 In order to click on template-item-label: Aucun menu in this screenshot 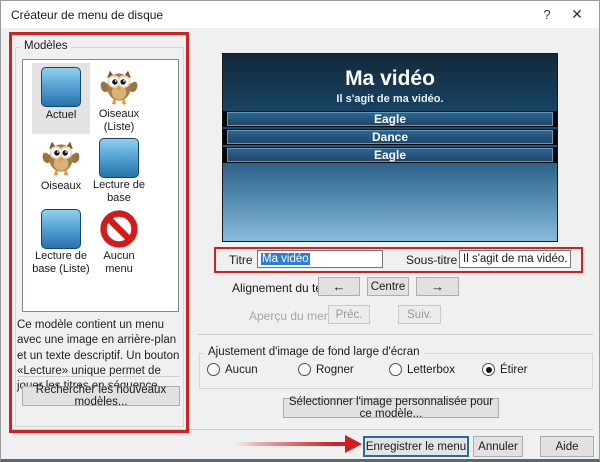, I will do `click(119, 263)`.